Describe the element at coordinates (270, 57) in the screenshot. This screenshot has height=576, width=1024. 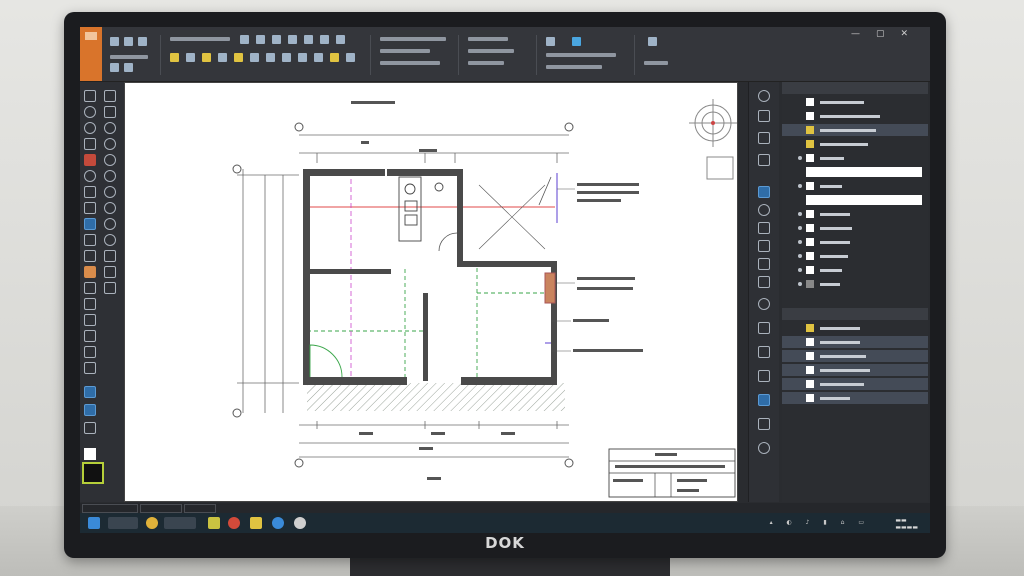
I see `mirror-icon` at that location.